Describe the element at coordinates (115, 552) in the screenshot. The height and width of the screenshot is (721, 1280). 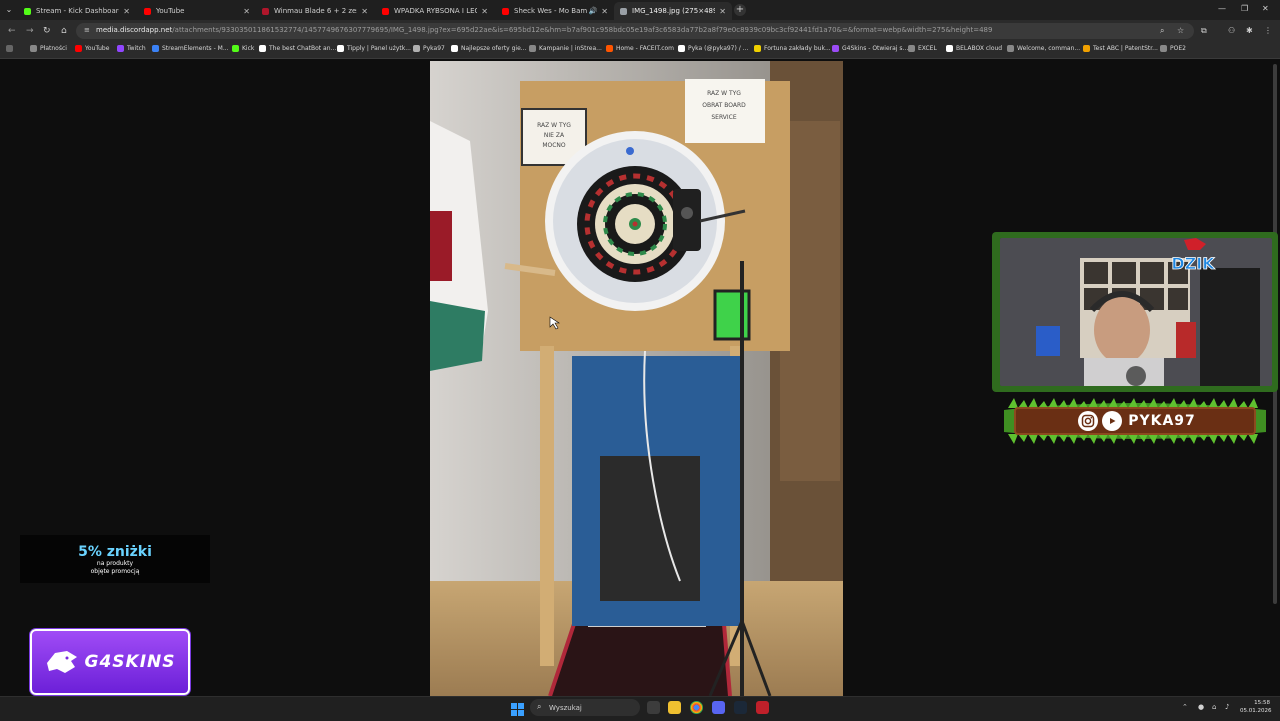
I see `promo-headline: 5% zniżki` at that location.